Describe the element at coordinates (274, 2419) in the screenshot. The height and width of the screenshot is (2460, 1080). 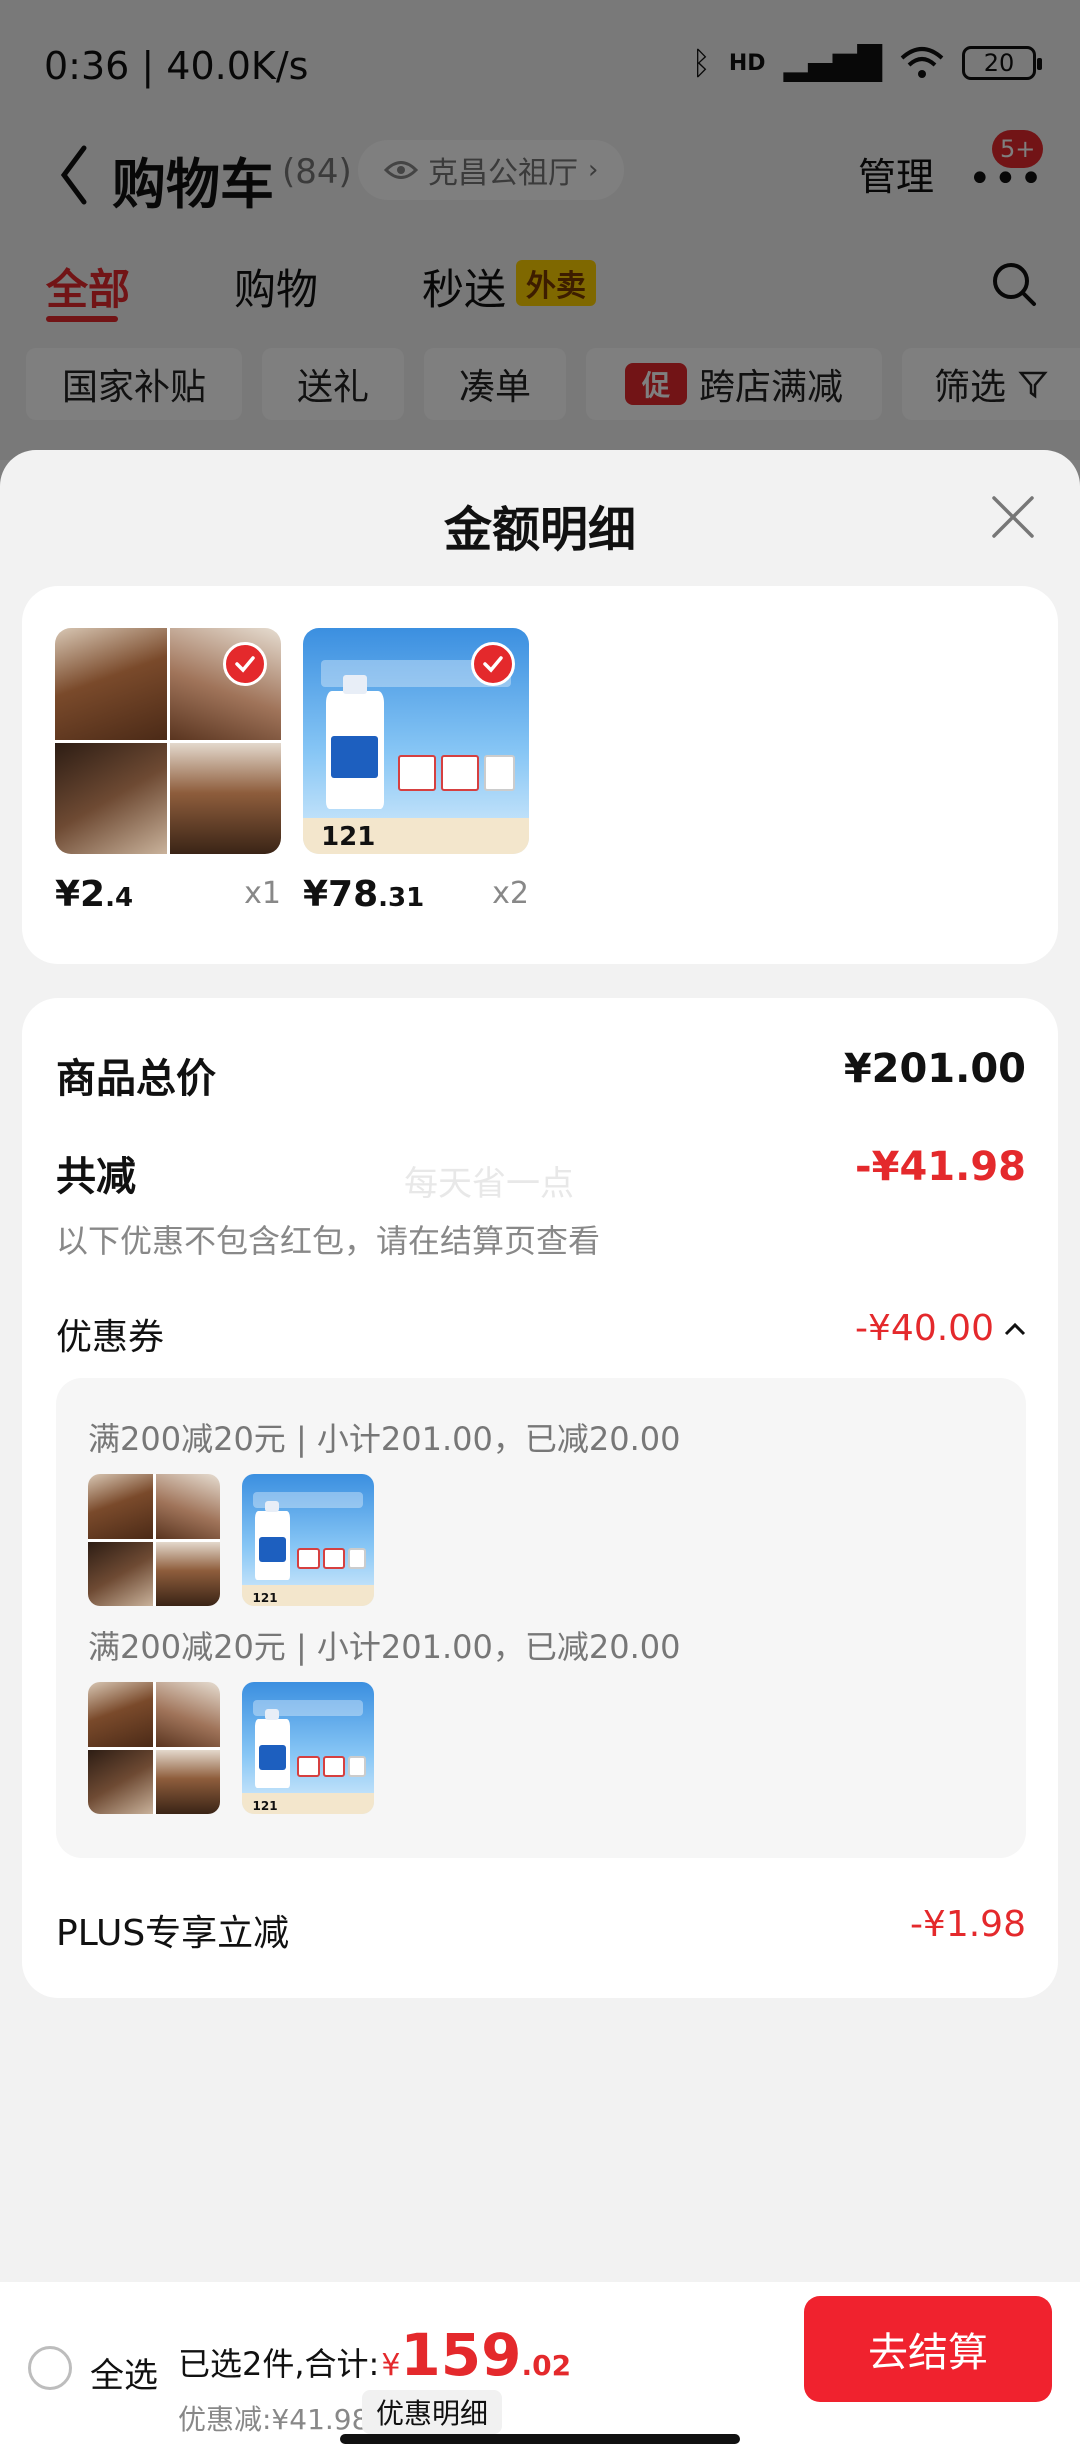
I see `discount-summary: 优惠减:¥41.98` at that location.